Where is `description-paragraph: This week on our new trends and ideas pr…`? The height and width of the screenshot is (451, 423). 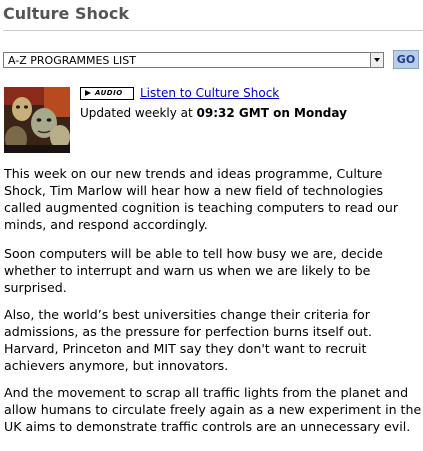 description-paragraph: This week on our new trends and ideas pr… is located at coordinates (201, 199).